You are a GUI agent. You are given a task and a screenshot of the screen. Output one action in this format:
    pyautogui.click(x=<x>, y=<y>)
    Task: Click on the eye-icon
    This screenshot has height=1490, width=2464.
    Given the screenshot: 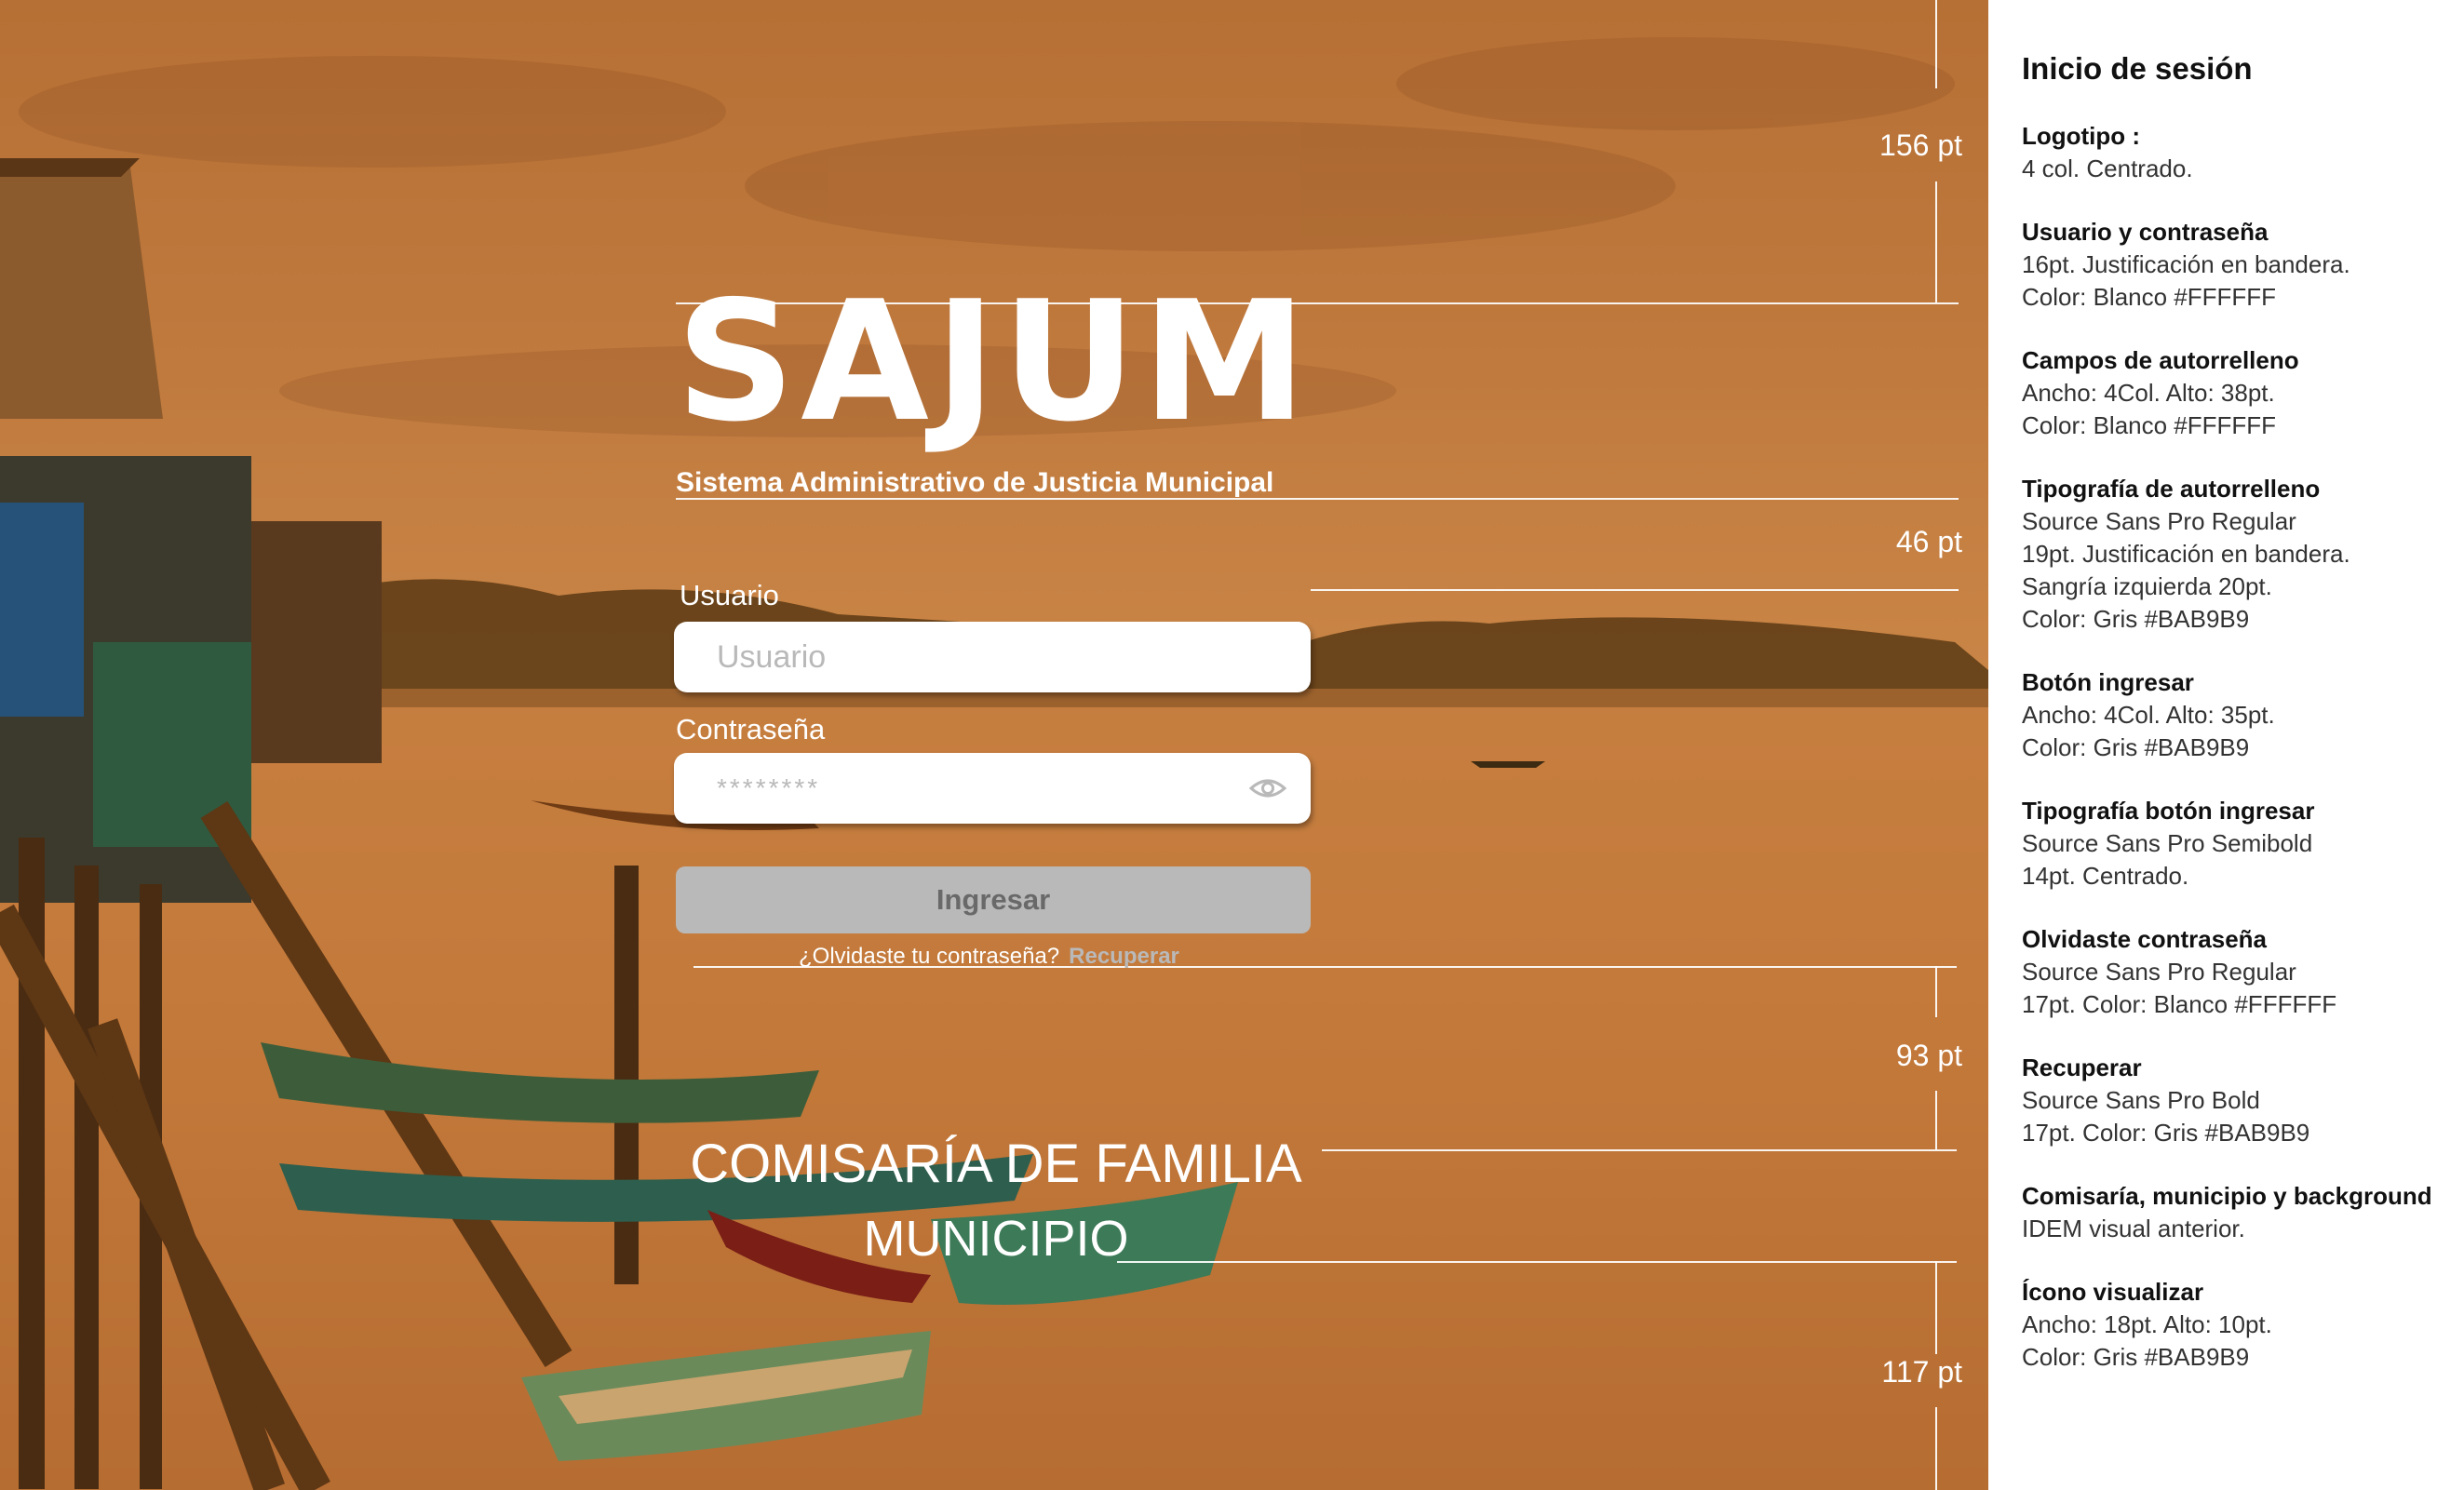 What is the action you would take?
    pyautogui.click(x=1267, y=788)
    